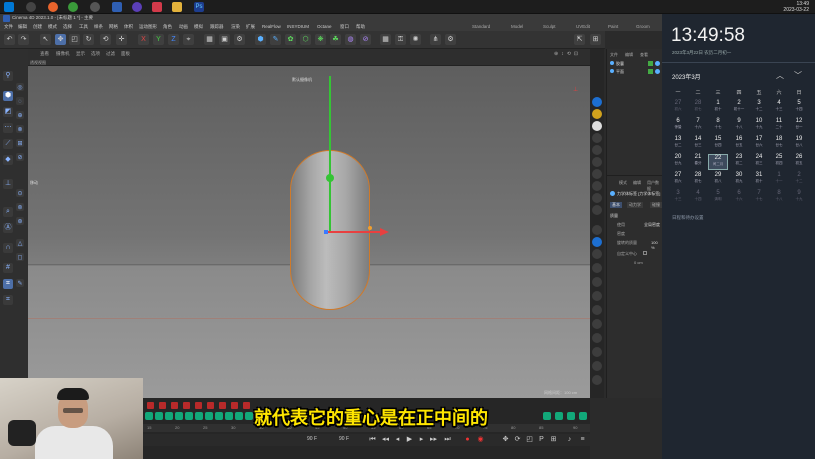 The image size is (815, 459). What do you see at coordinates (678, 144) in the screenshot?
I see `calendar-day: 13 廿二` at bounding box center [678, 144].